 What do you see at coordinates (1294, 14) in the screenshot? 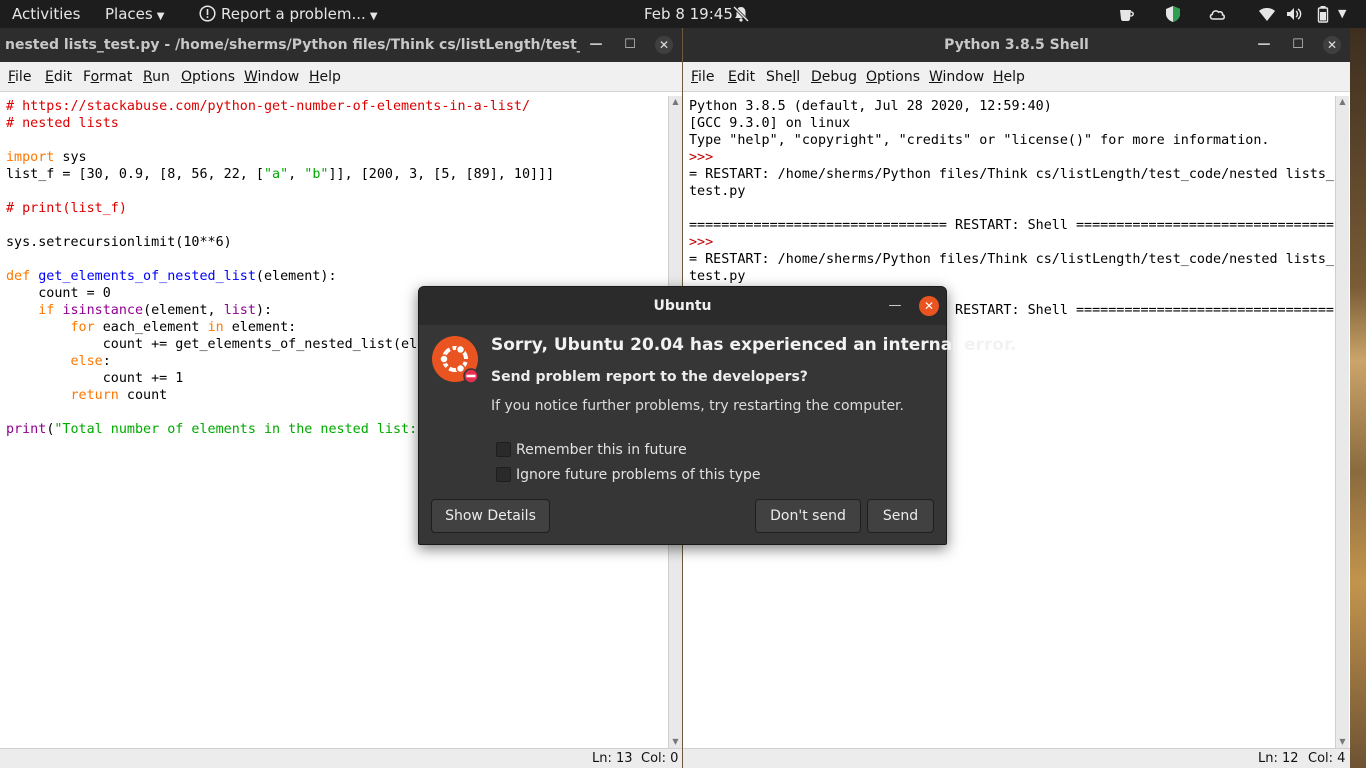
I see `volume-icon` at bounding box center [1294, 14].